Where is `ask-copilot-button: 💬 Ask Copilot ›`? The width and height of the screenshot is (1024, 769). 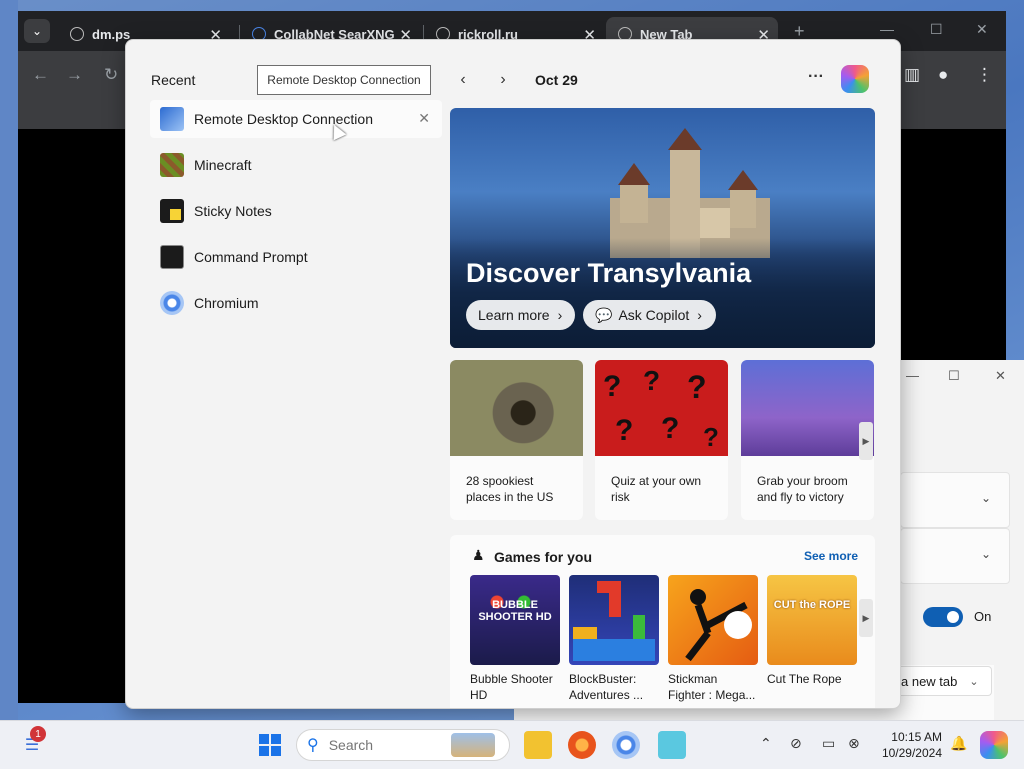 ask-copilot-button: 💬 Ask Copilot › is located at coordinates (649, 315).